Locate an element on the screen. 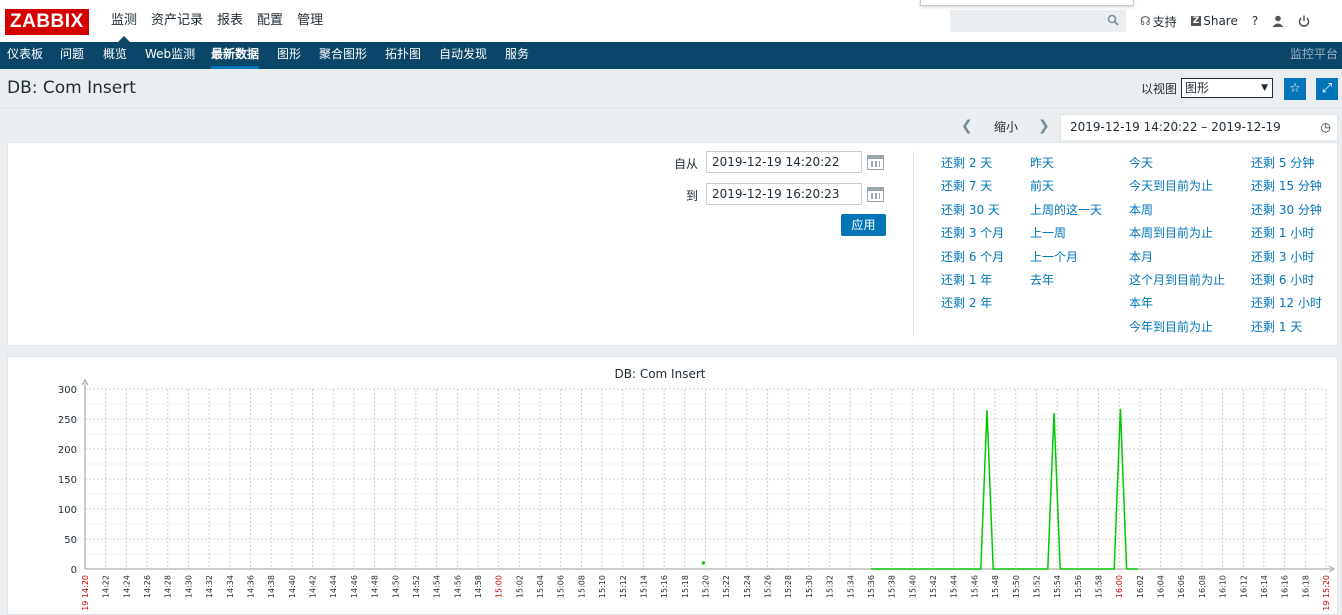 The width and height of the screenshot is (1342, 615). submenu-maps: 拓扑图 is located at coordinates (403, 55).